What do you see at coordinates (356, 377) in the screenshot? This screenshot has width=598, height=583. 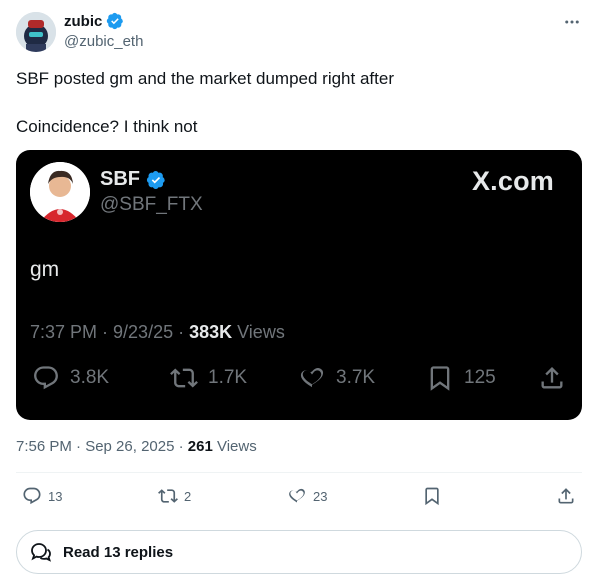 I see `embedded-like-count: 3.7K` at bounding box center [356, 377].